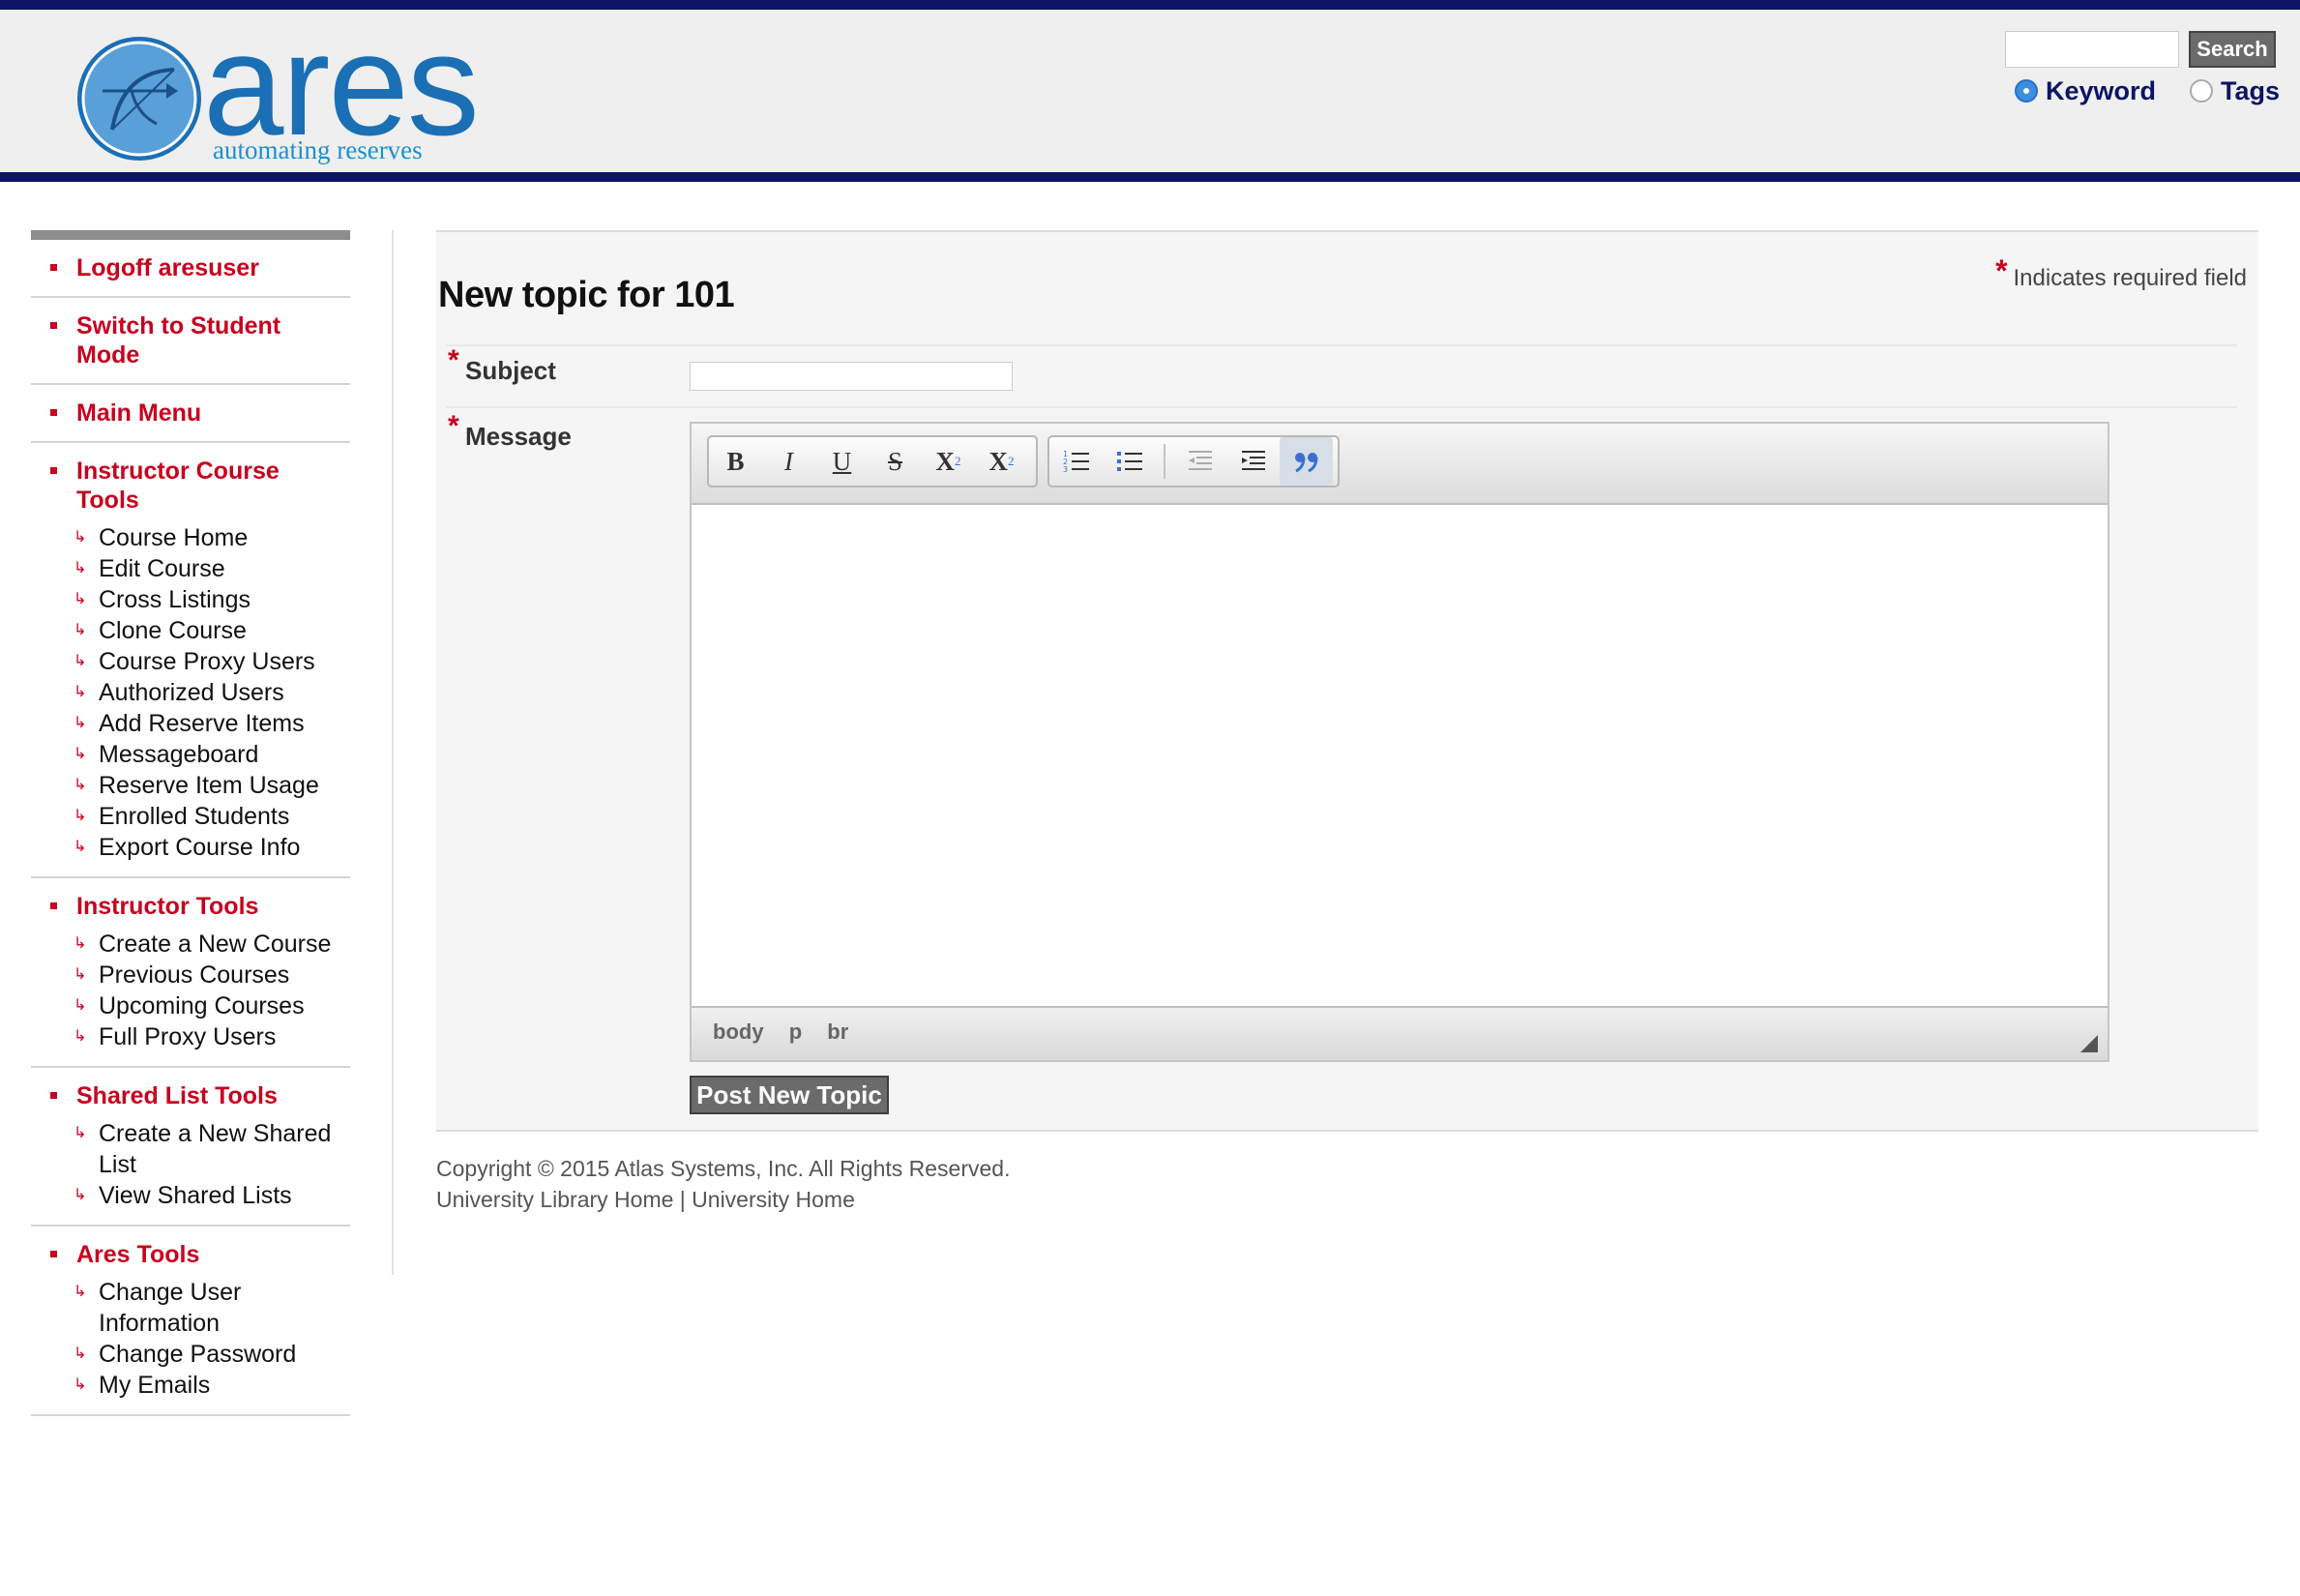  What do you see at coordinates (895, 461) in the screenshot?
I see `strikethrough-icon: S` at bounding box center [895, 461].